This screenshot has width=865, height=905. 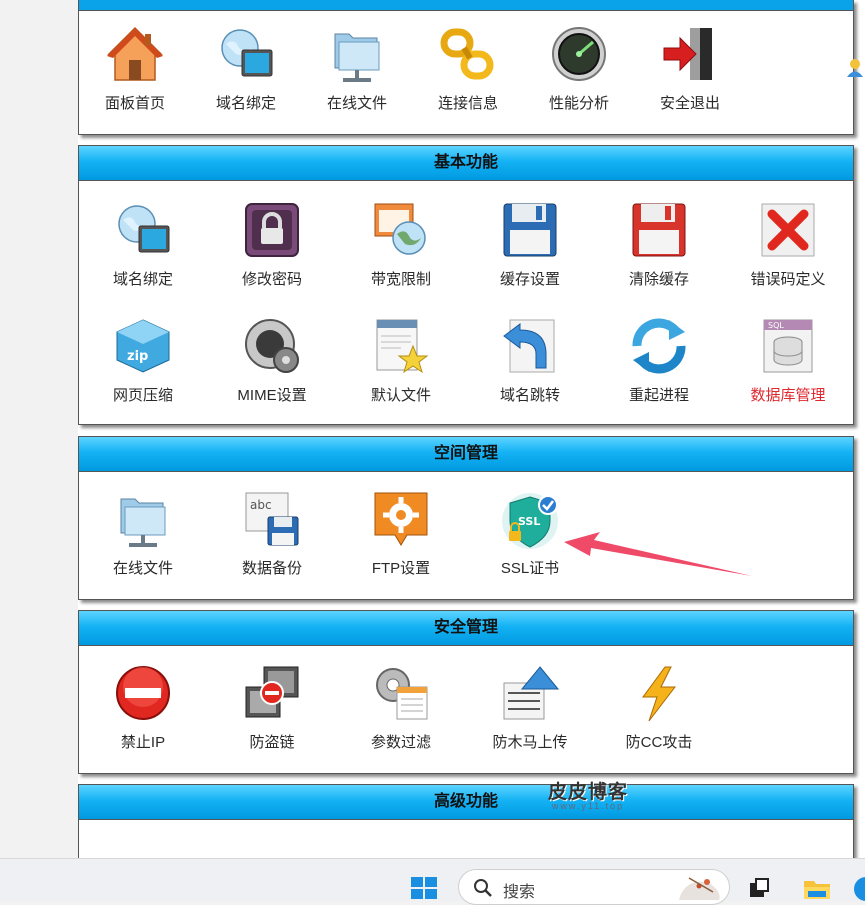 I want to click on space-ftp-settings: FTP设置, so click(x=401, y=533).